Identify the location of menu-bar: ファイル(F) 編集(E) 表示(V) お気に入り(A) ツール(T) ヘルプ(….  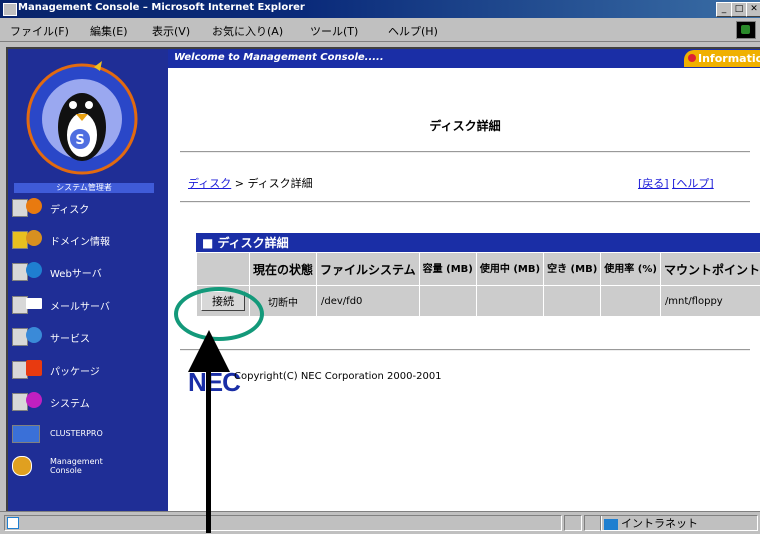
(380, 30).